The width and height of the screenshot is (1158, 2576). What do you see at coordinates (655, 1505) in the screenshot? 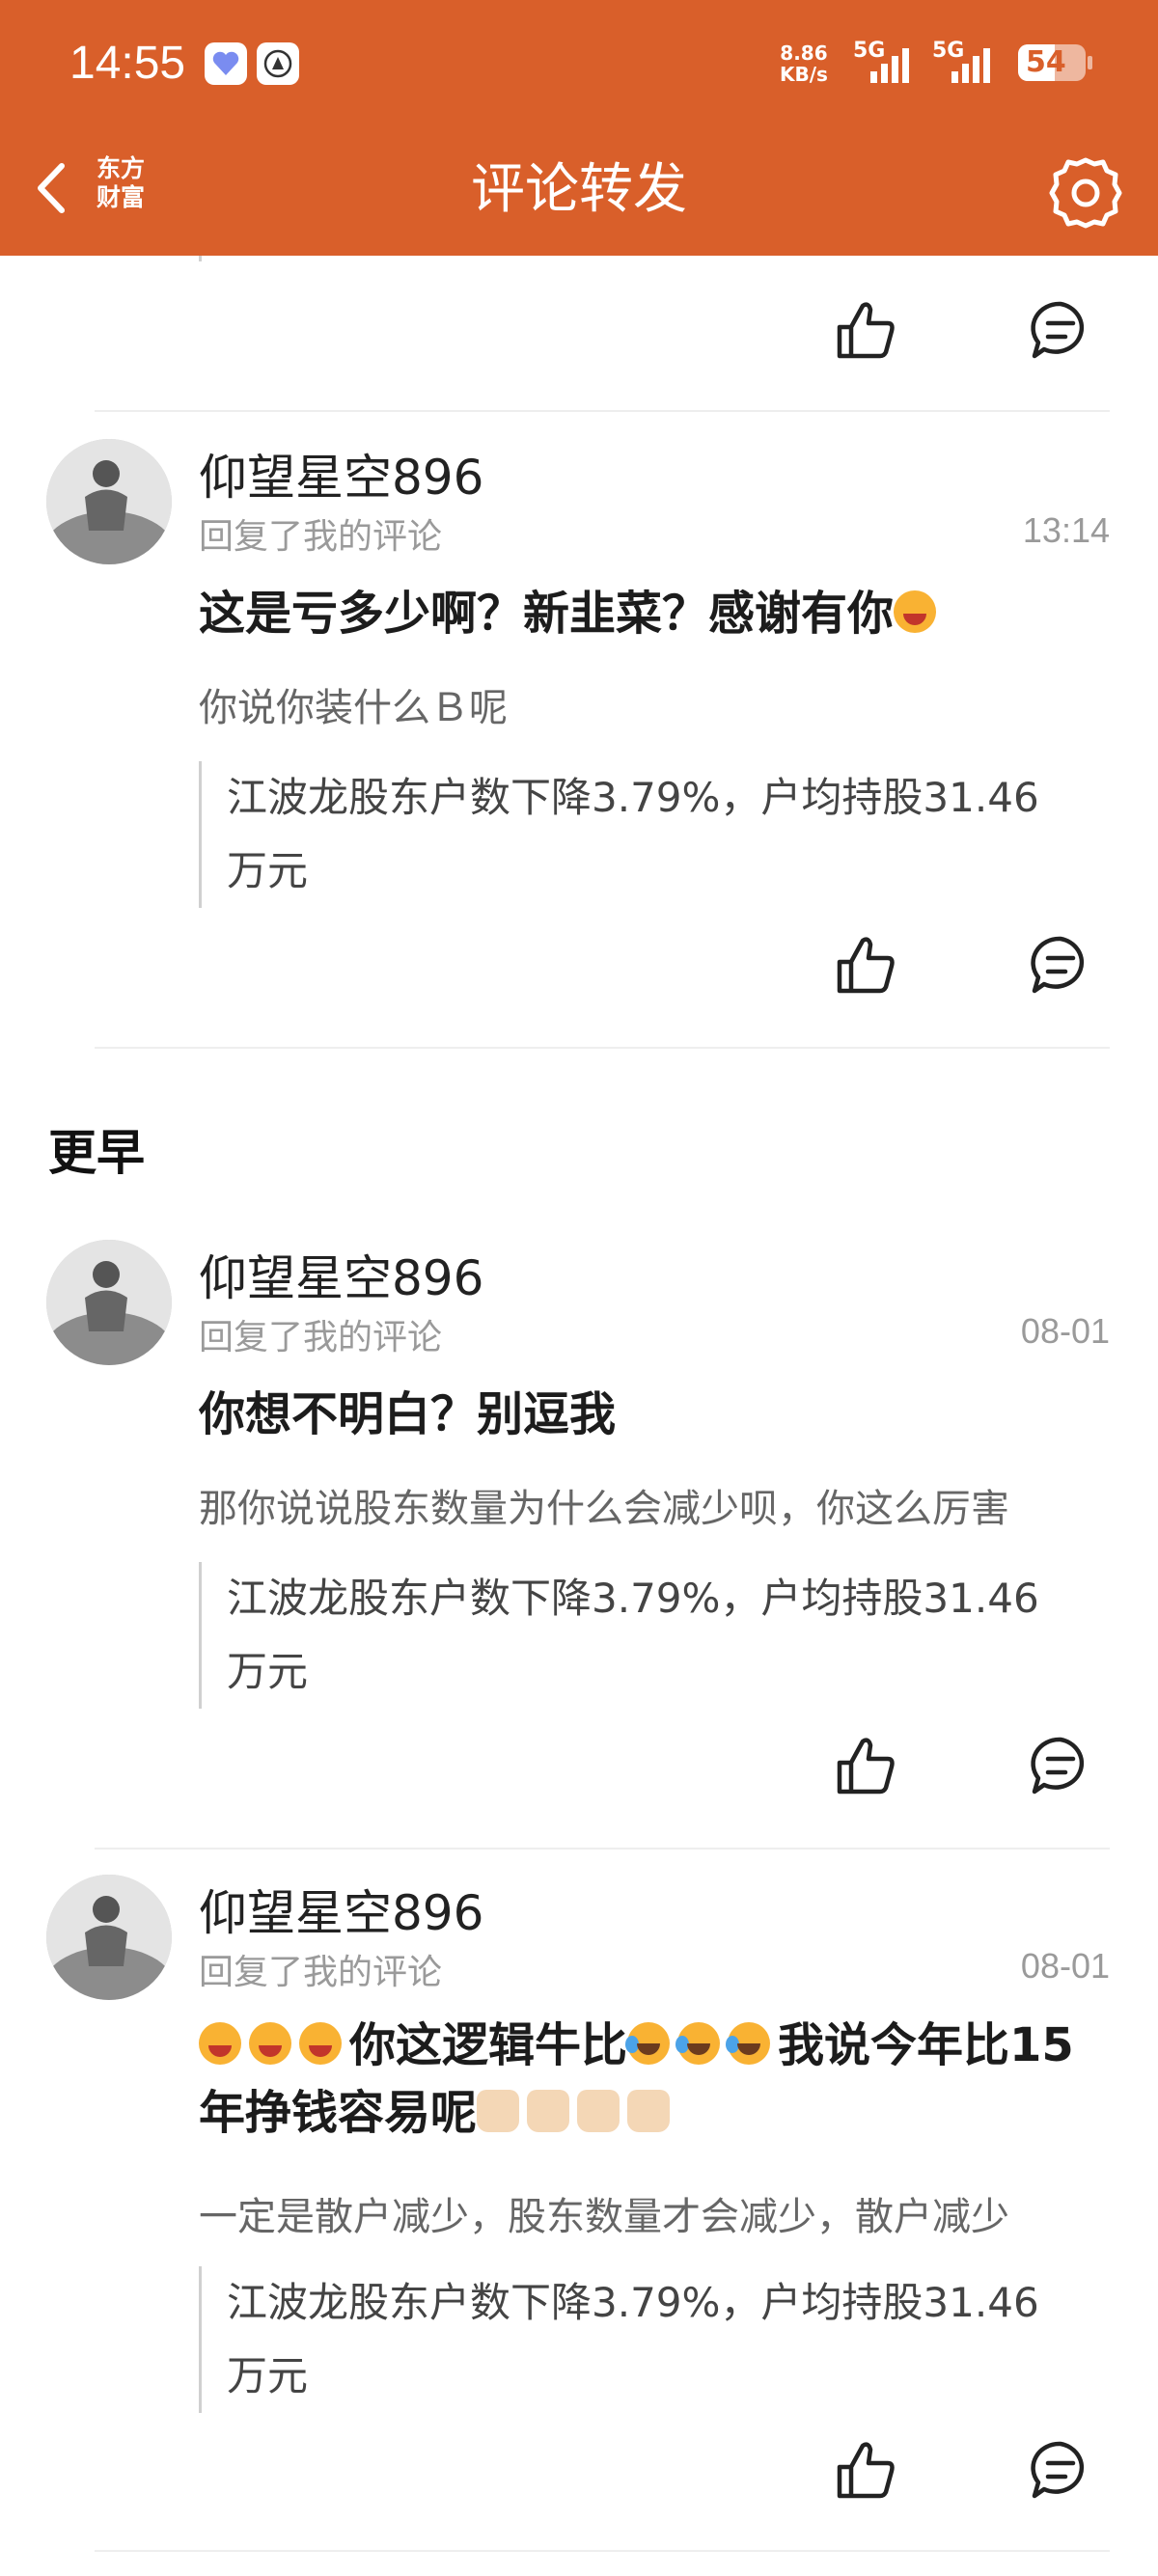
I see `original-comment: 那你说说股东数量为什么会减少呗，你这么厉害` at bounding box center [655, 1505].